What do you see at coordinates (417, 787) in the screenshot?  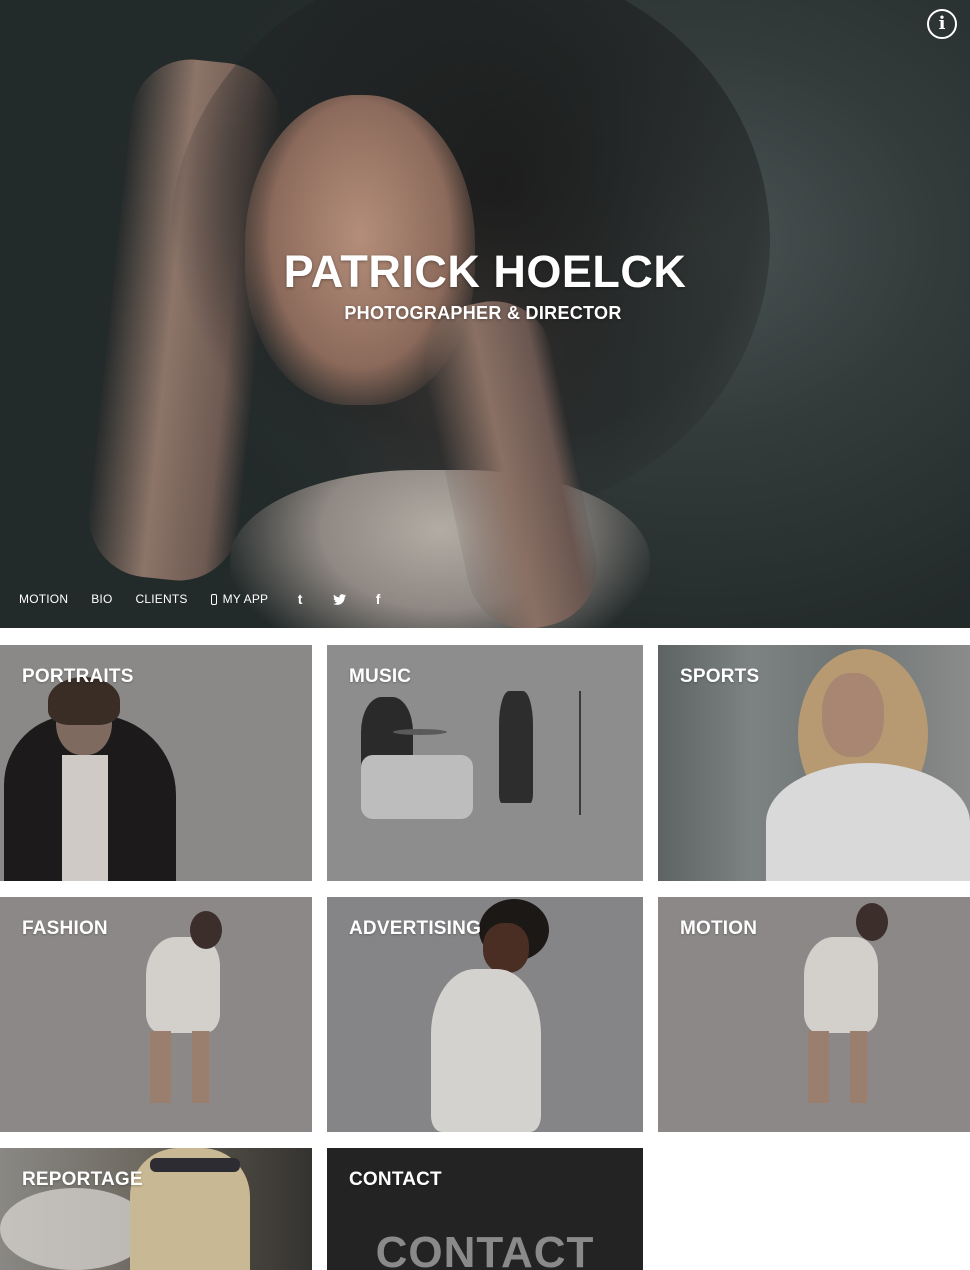 I see `music-photo-drums` at bounding box center [417, 787].